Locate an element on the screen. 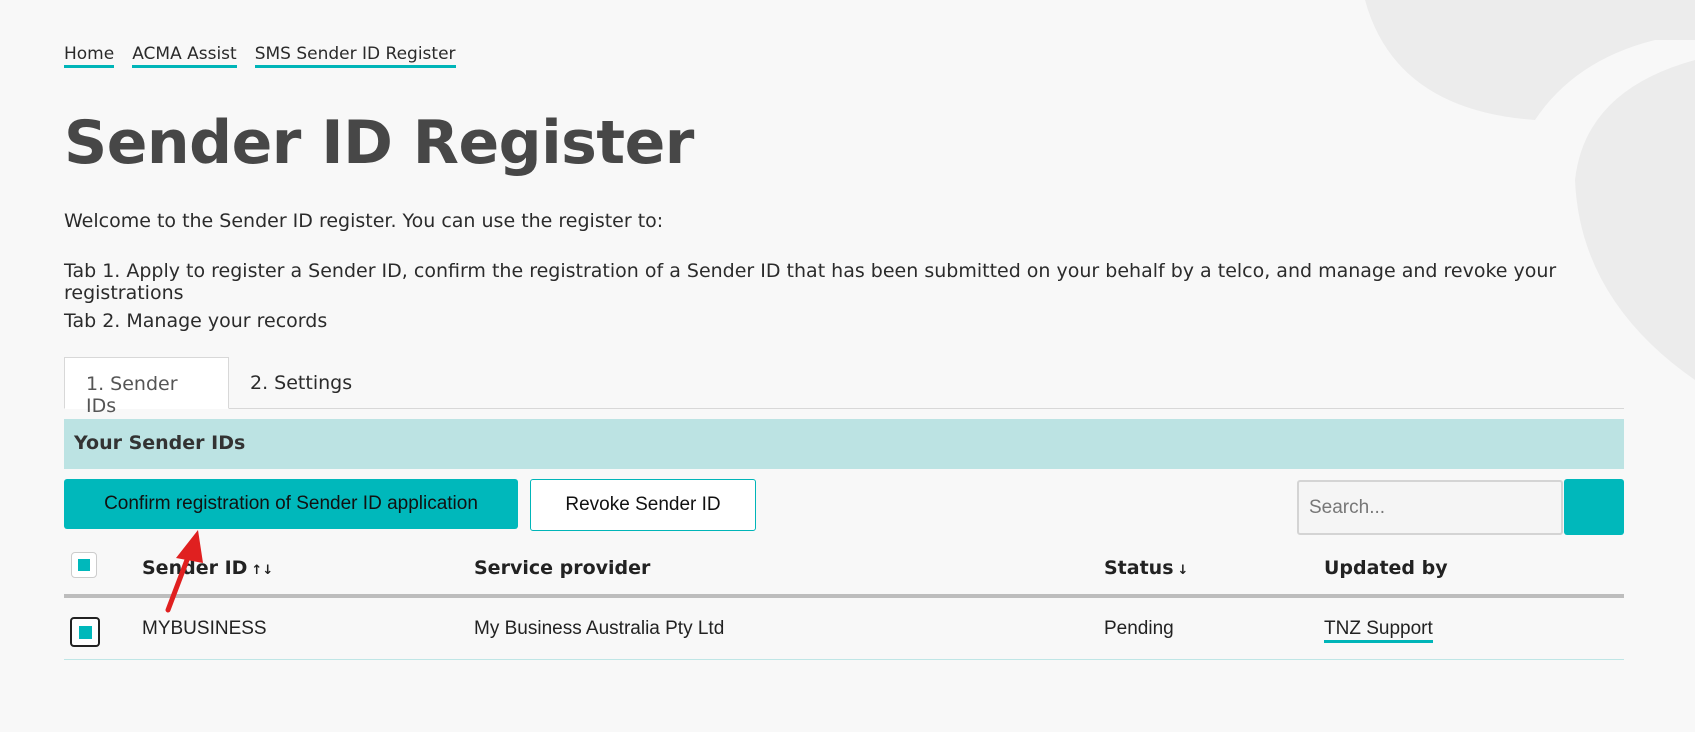  breadcrumb-sms-register-link: SMS Sender ID Register is located at coordinates (355, 56).